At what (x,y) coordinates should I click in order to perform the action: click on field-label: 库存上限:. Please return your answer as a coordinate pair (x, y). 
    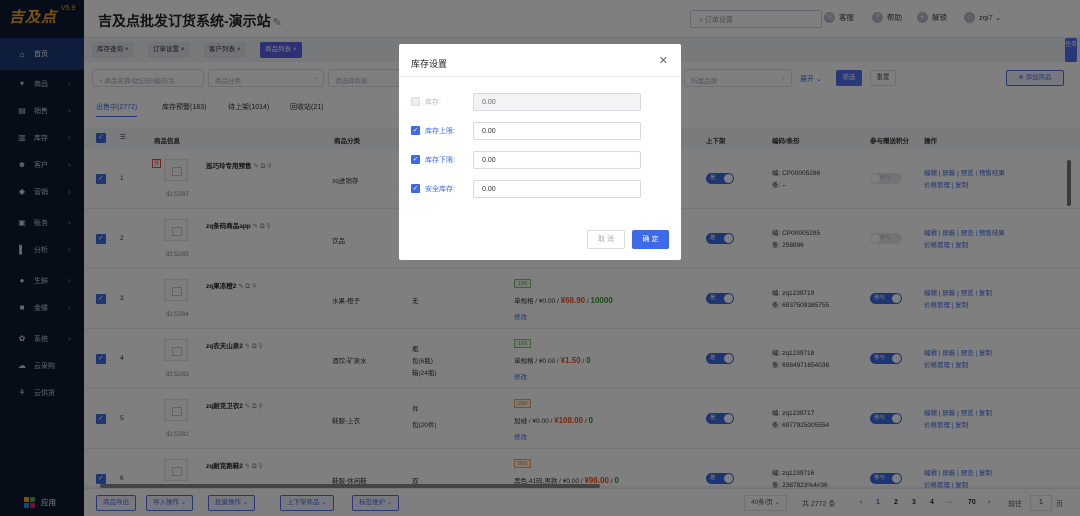
    Looking at the image, I should click on (440, 131).